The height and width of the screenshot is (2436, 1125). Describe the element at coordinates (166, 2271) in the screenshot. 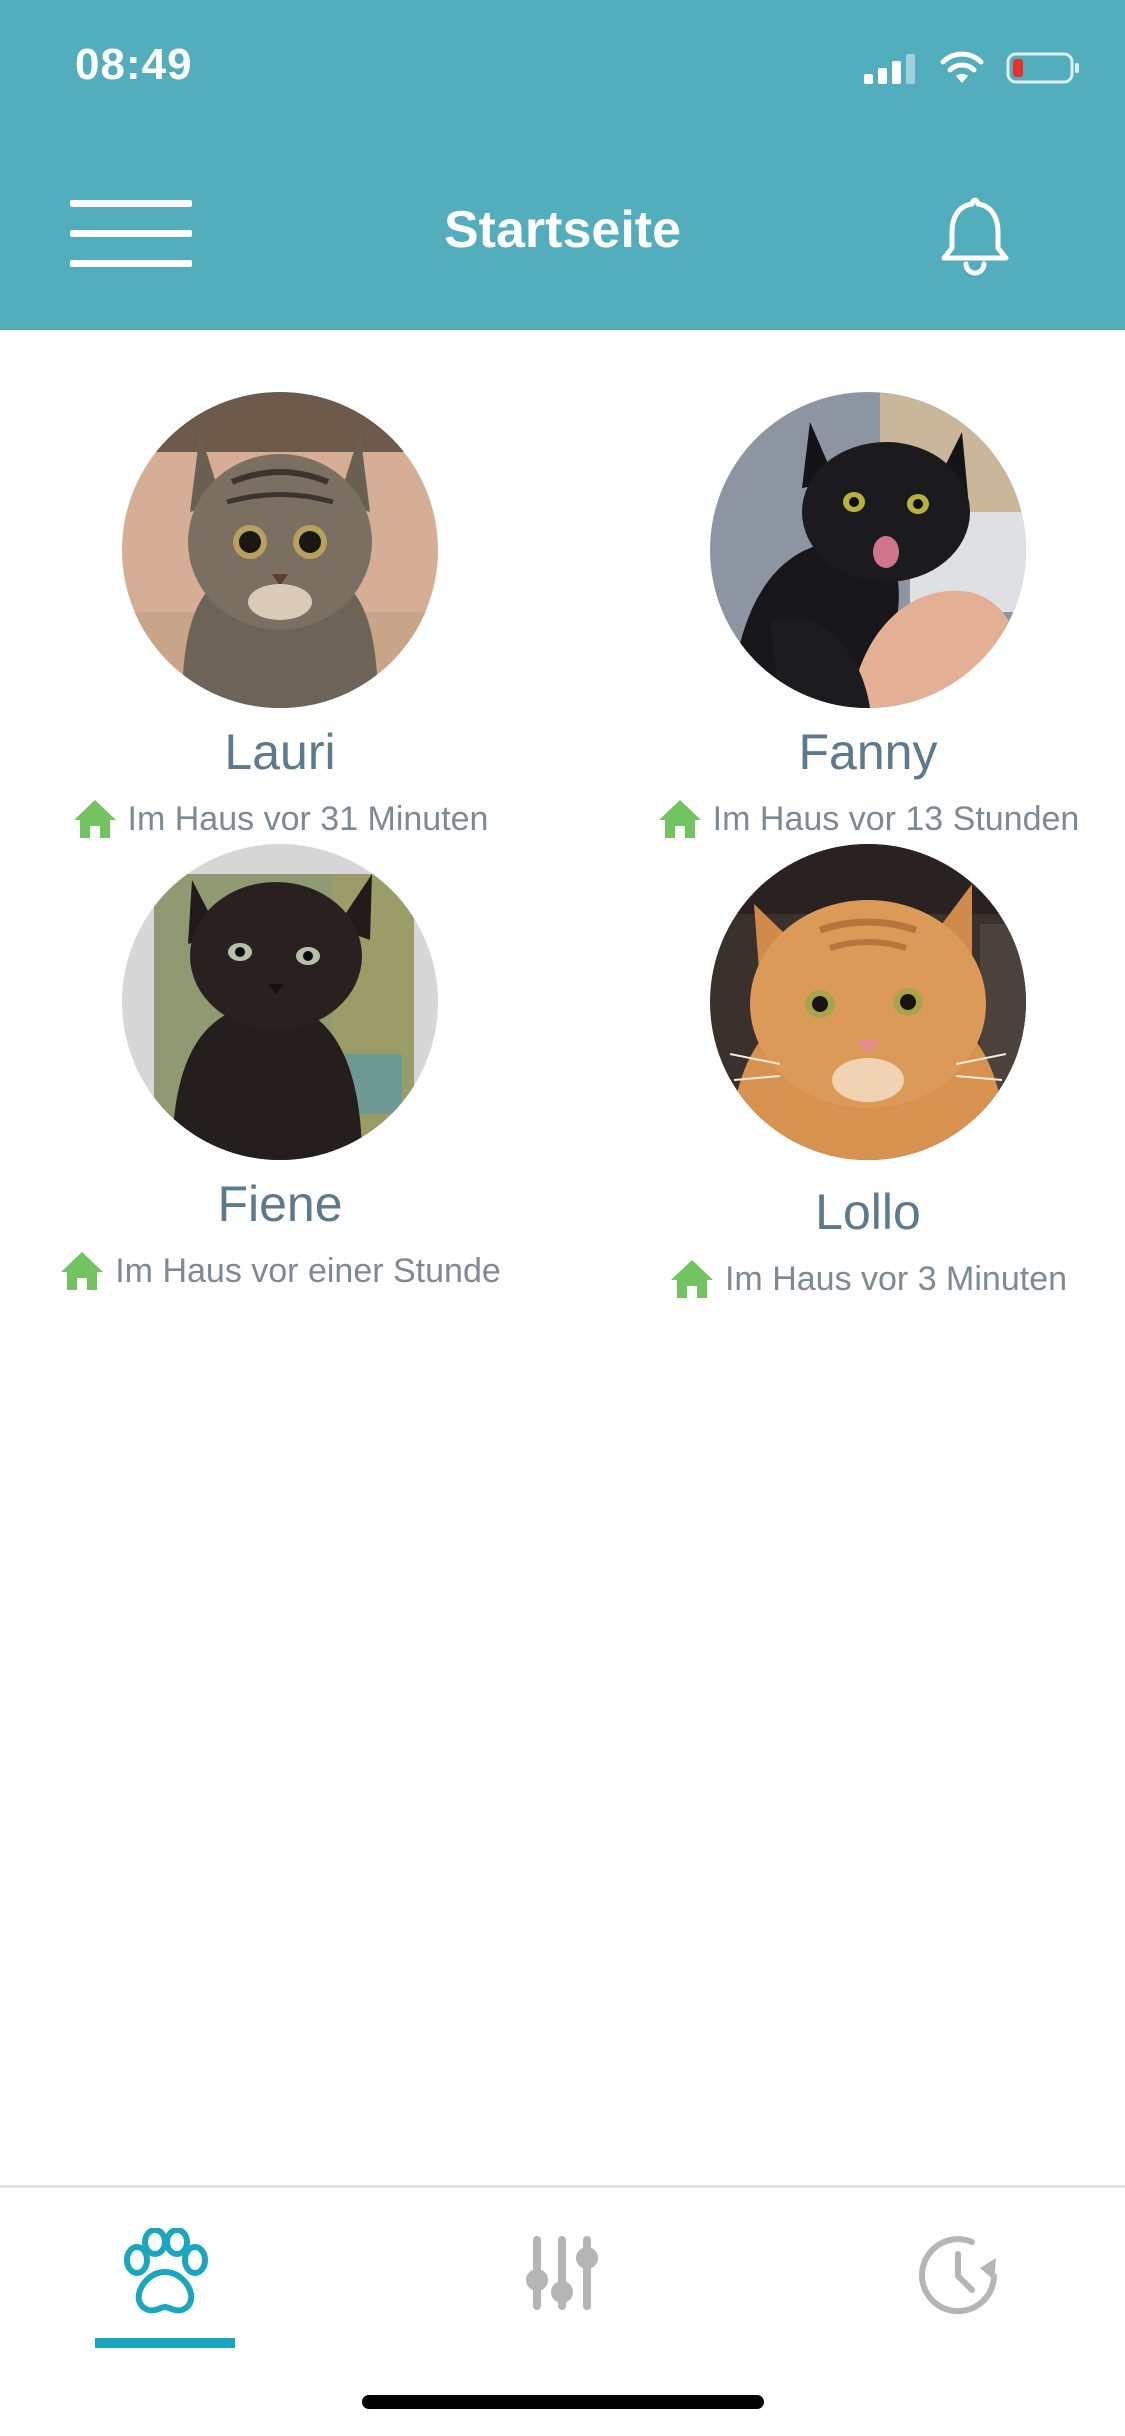

I see `paw-icon` at that location.